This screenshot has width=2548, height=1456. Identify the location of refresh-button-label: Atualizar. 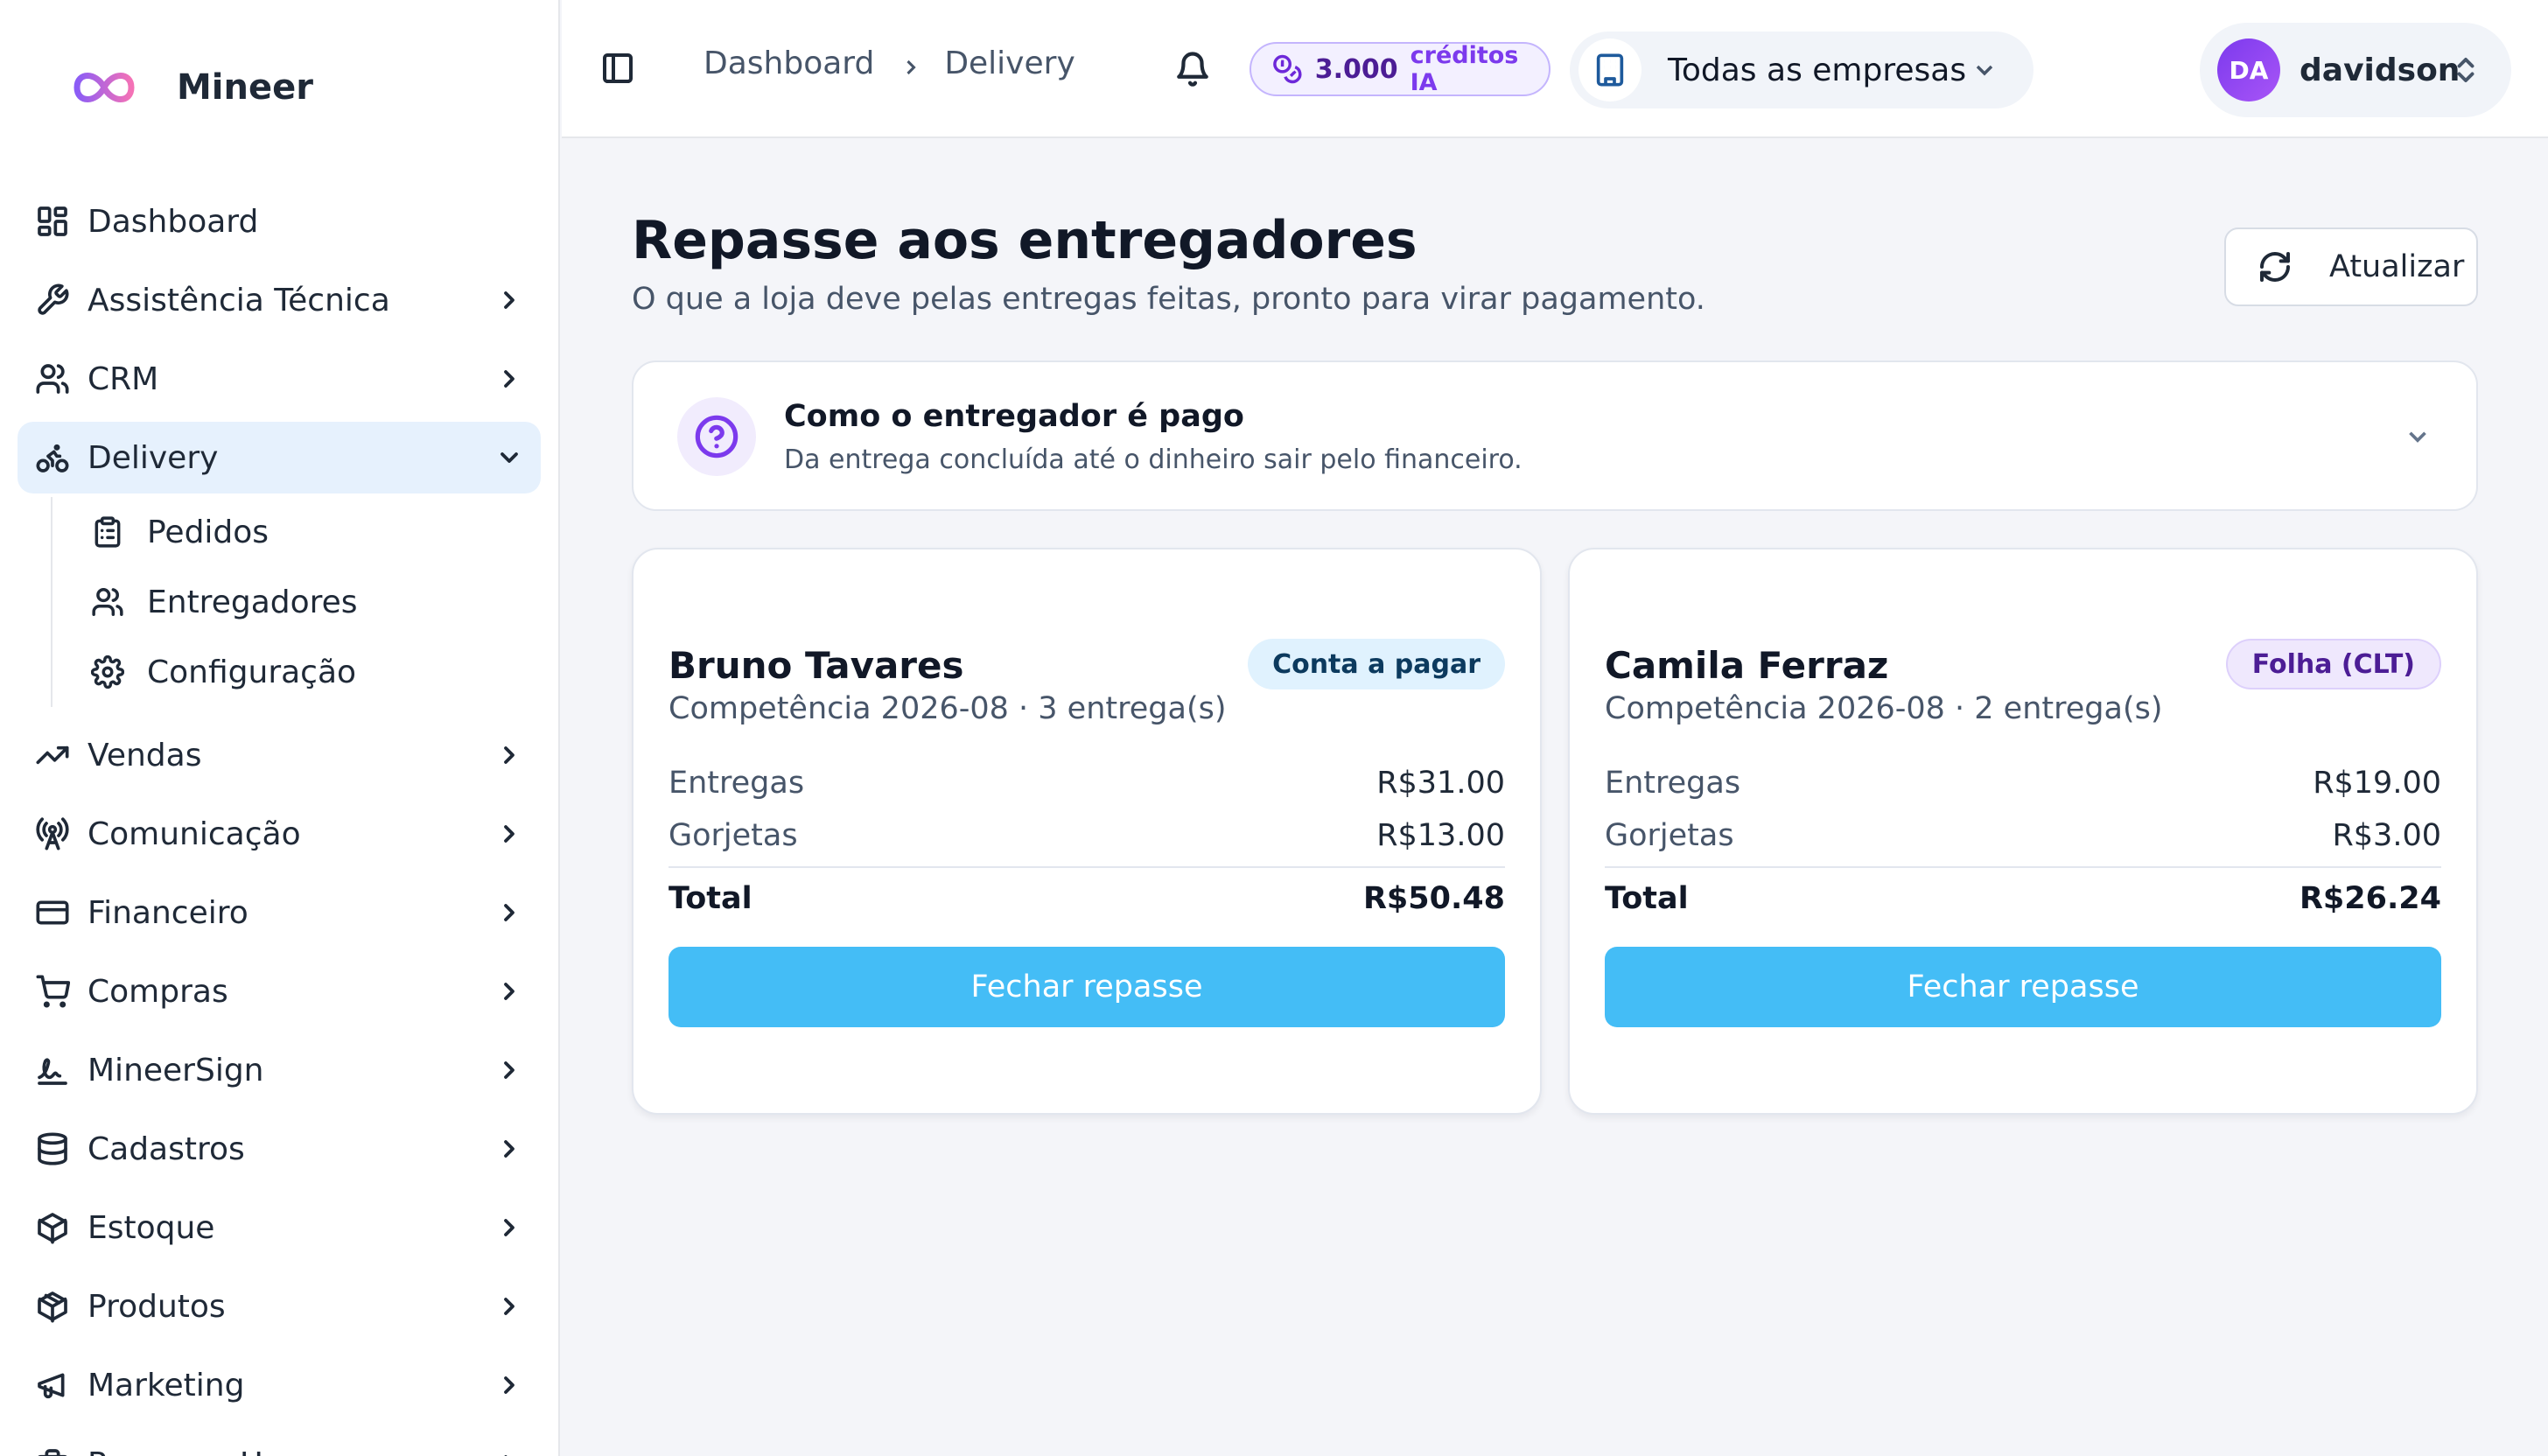
(2397, 266).